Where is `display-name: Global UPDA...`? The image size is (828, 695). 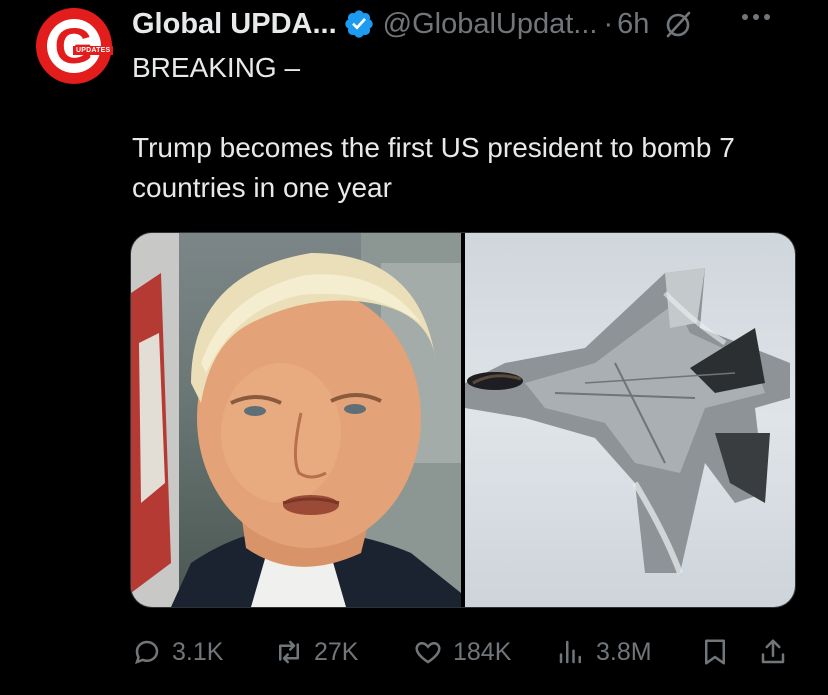 display-name: Global UPDA... is located at coordinates (234, 24).